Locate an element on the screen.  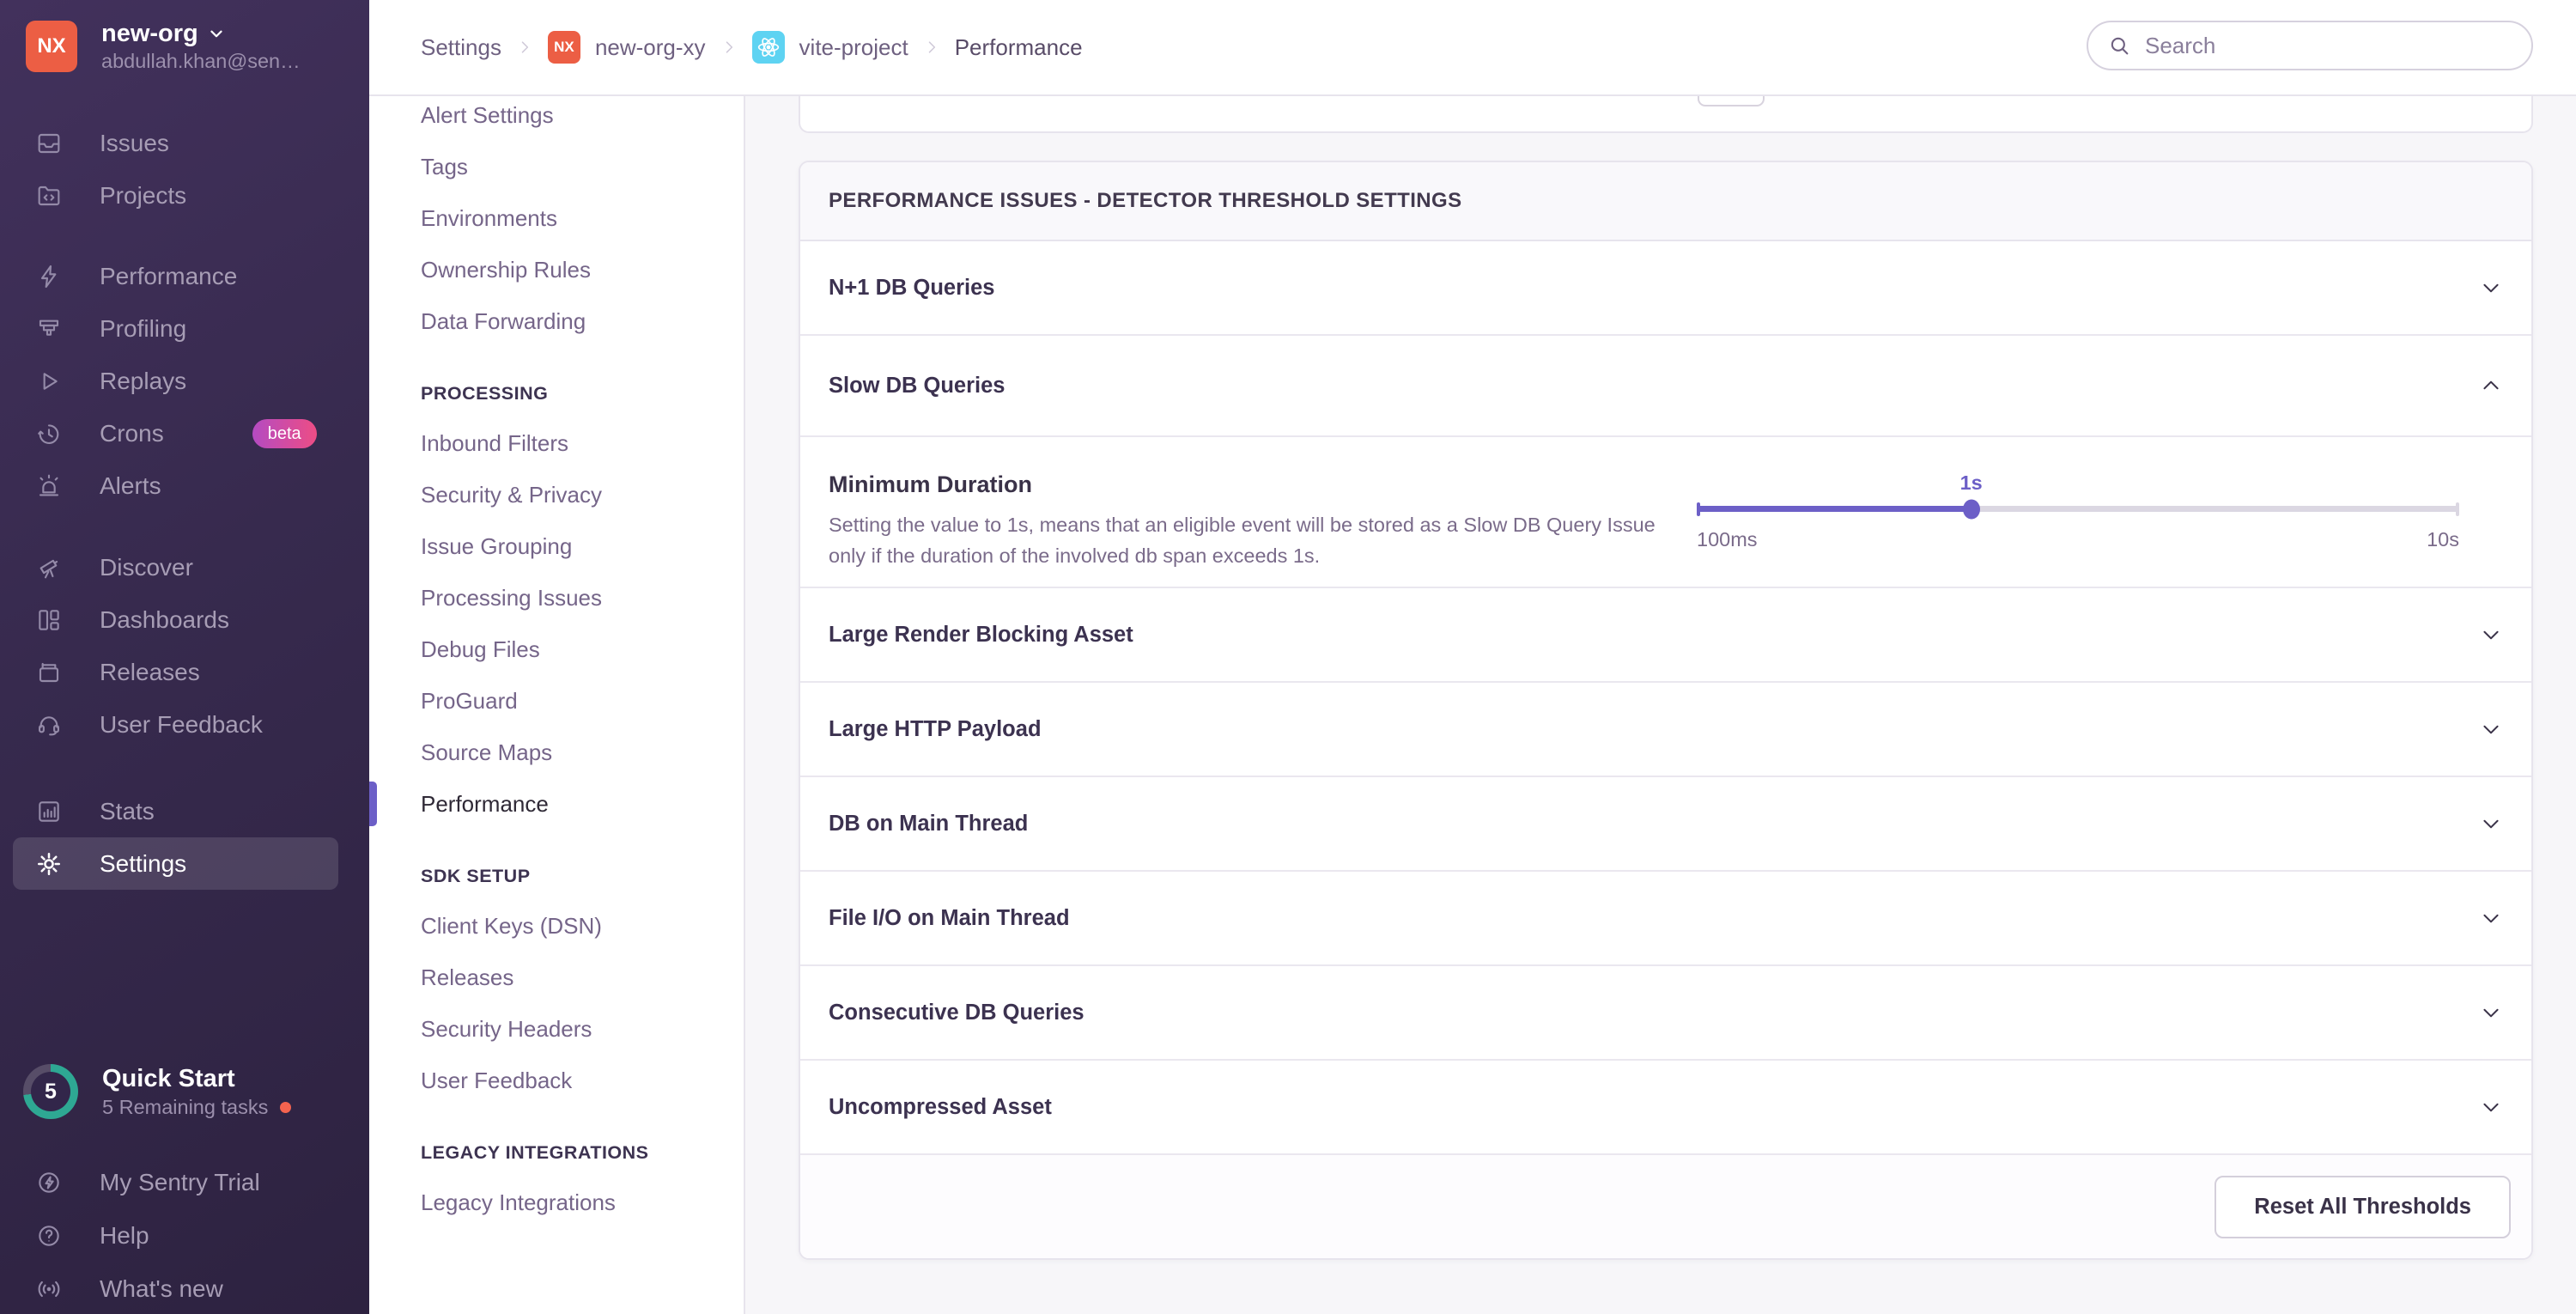
beta-badge: beta is located at coordinates (284, 433).